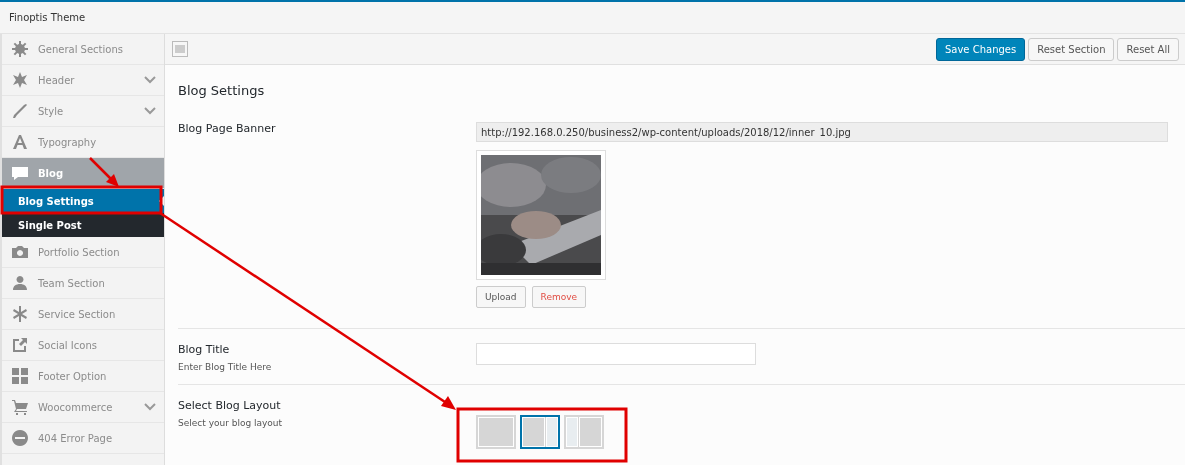 The height and width of the screenshot is (465, 1185). I want to click on field-description: Enter Blog Title Here, so click(225, 367).